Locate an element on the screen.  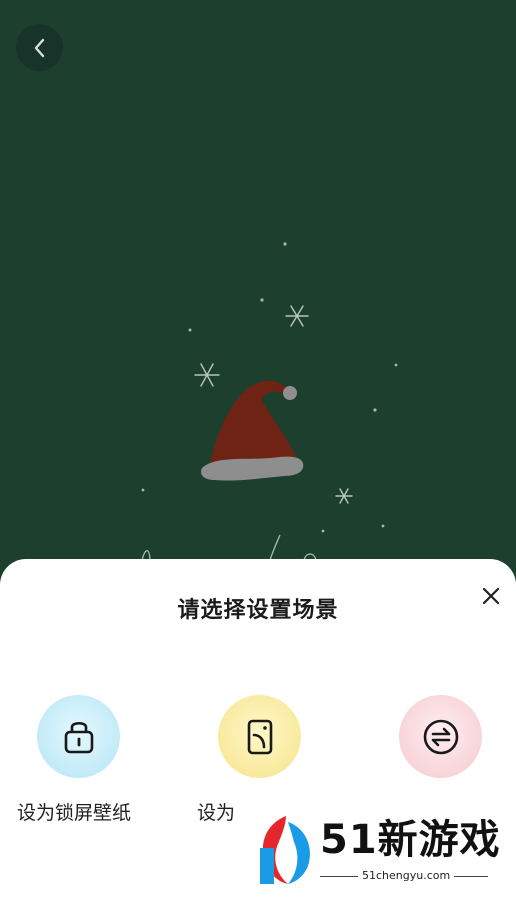
watermark: 51新游戏 51chengyu.com is located at coordinates (379, 850).